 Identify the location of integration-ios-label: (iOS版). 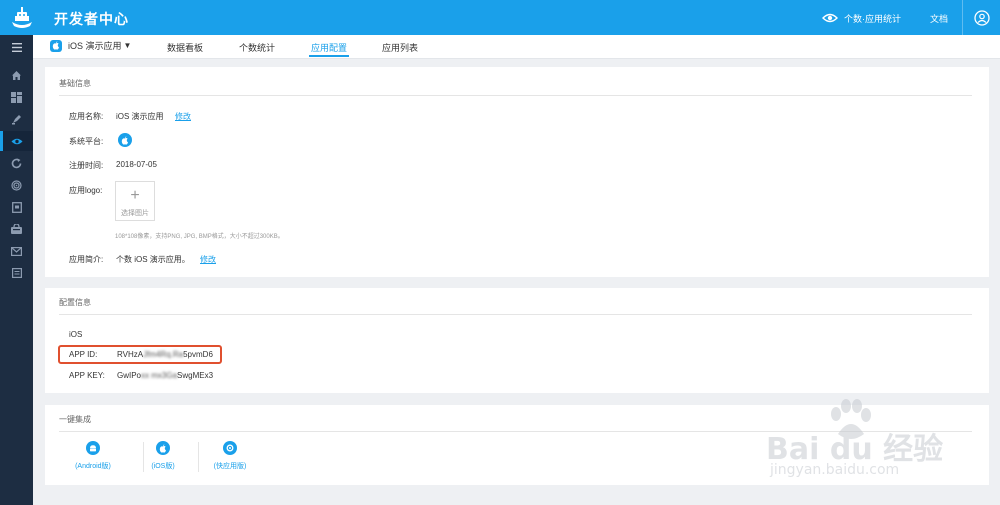
(163, 466).